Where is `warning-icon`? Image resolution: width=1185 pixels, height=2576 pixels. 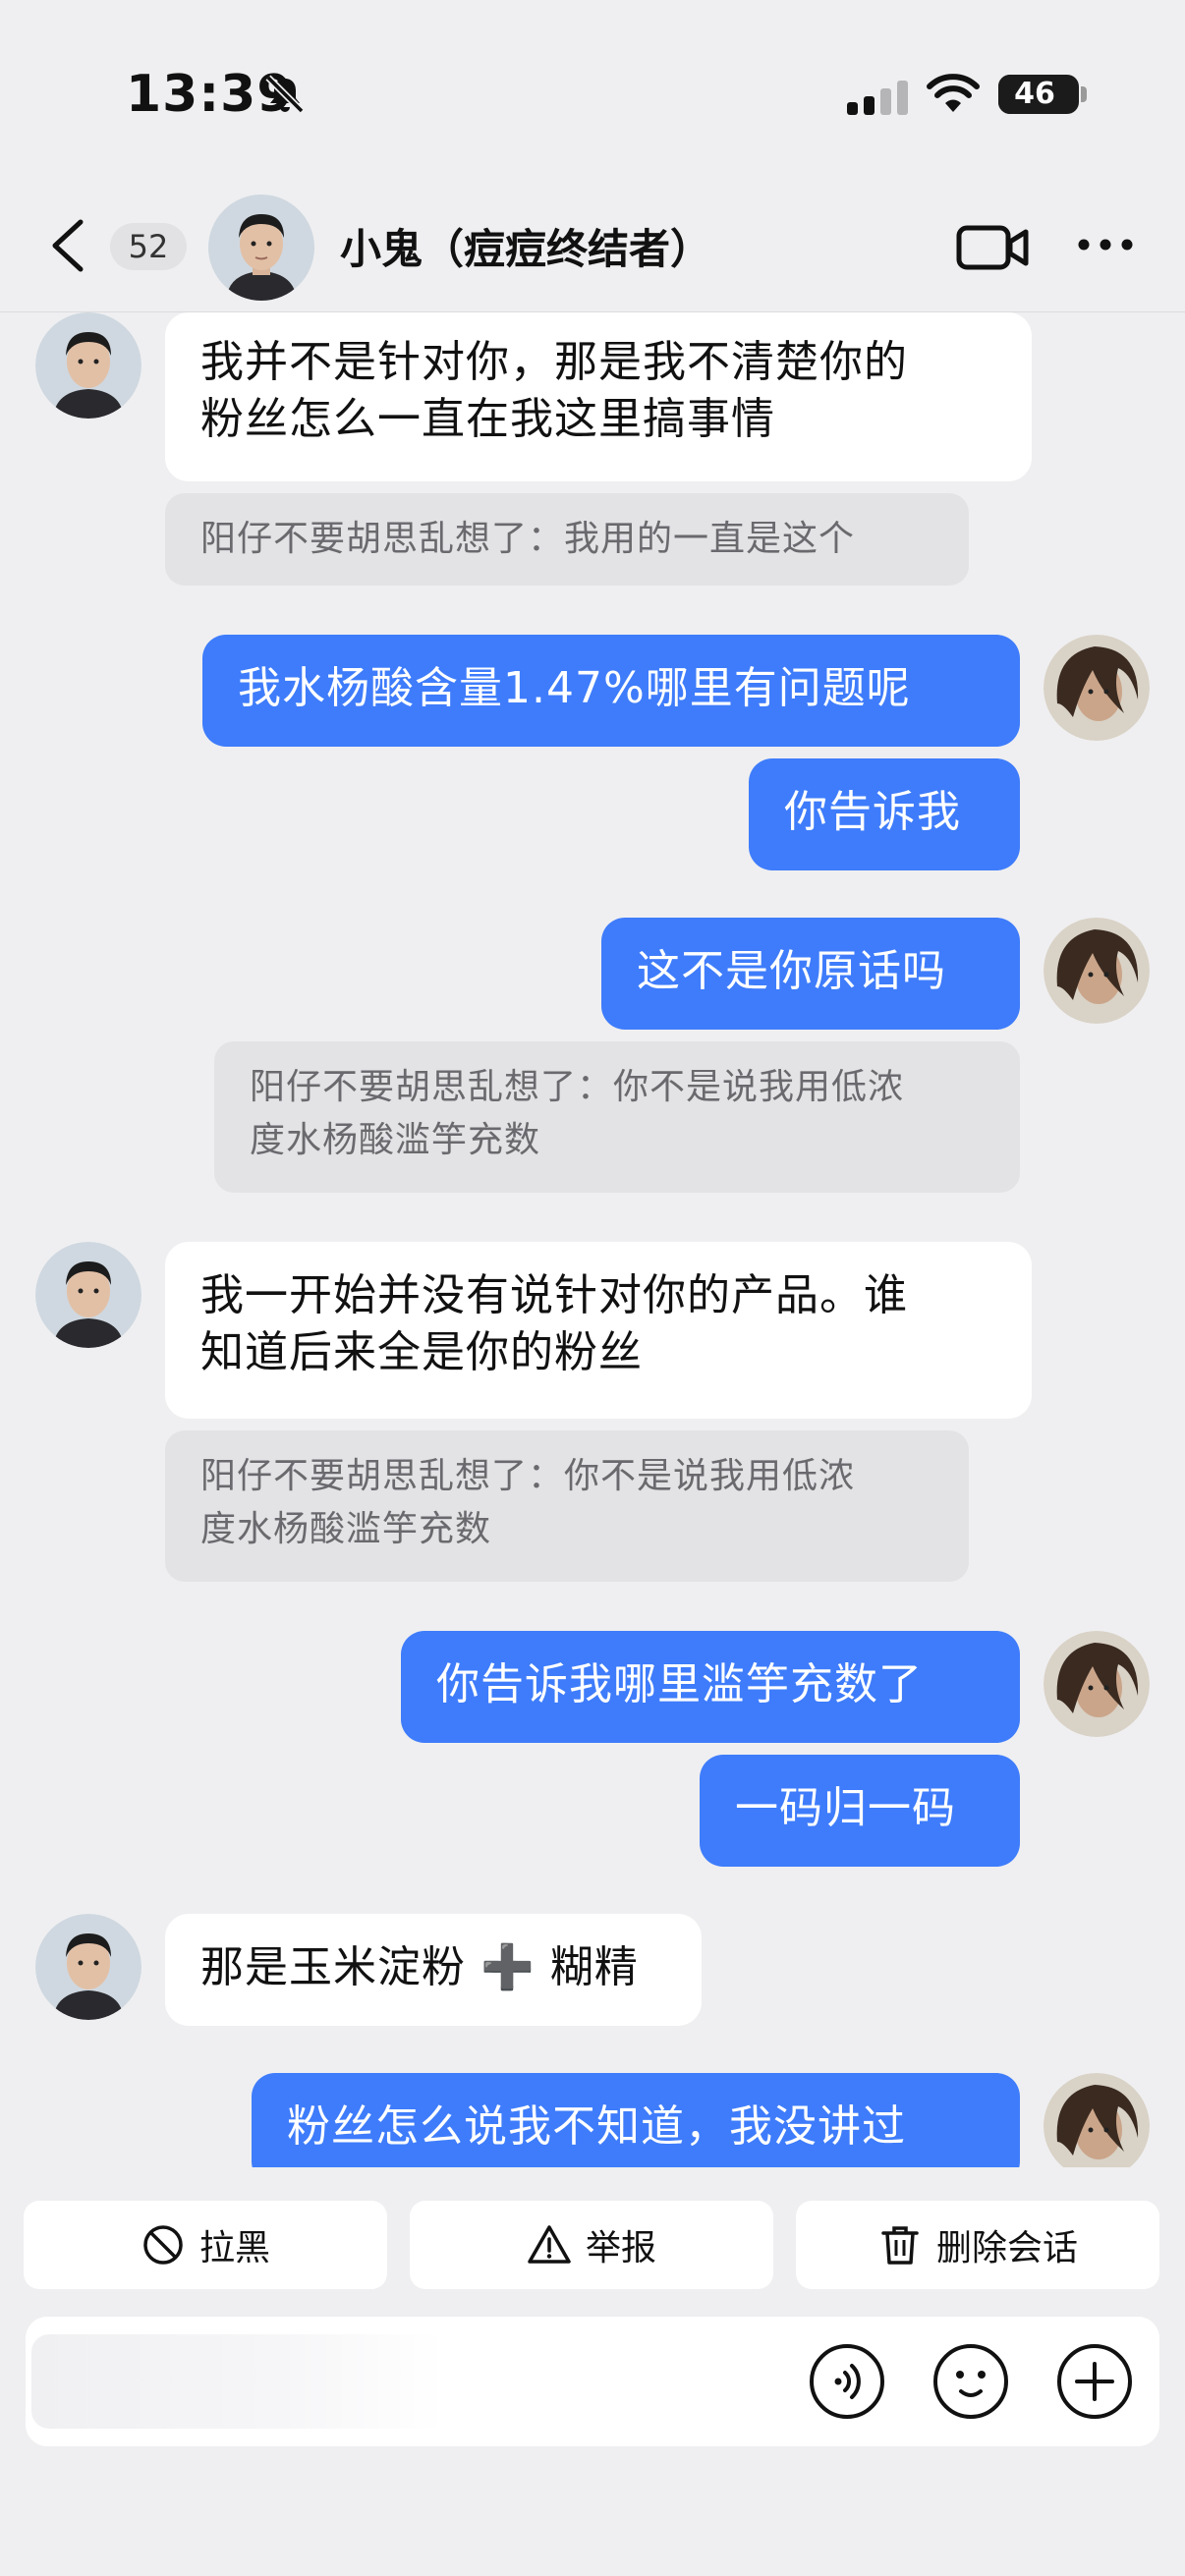 warning-icon is located at coordinates (550, 2244).